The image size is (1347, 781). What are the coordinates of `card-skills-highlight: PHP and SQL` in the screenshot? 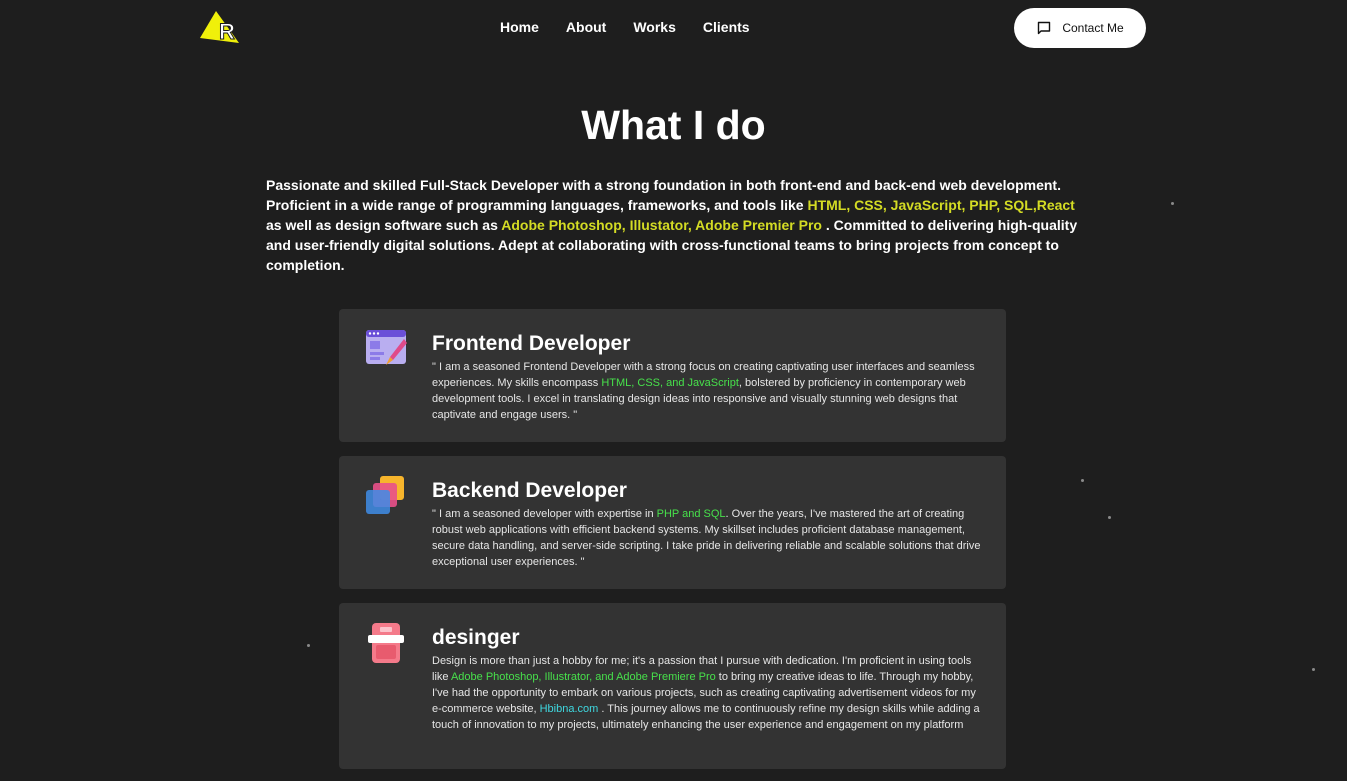 It's located at (691, 514).